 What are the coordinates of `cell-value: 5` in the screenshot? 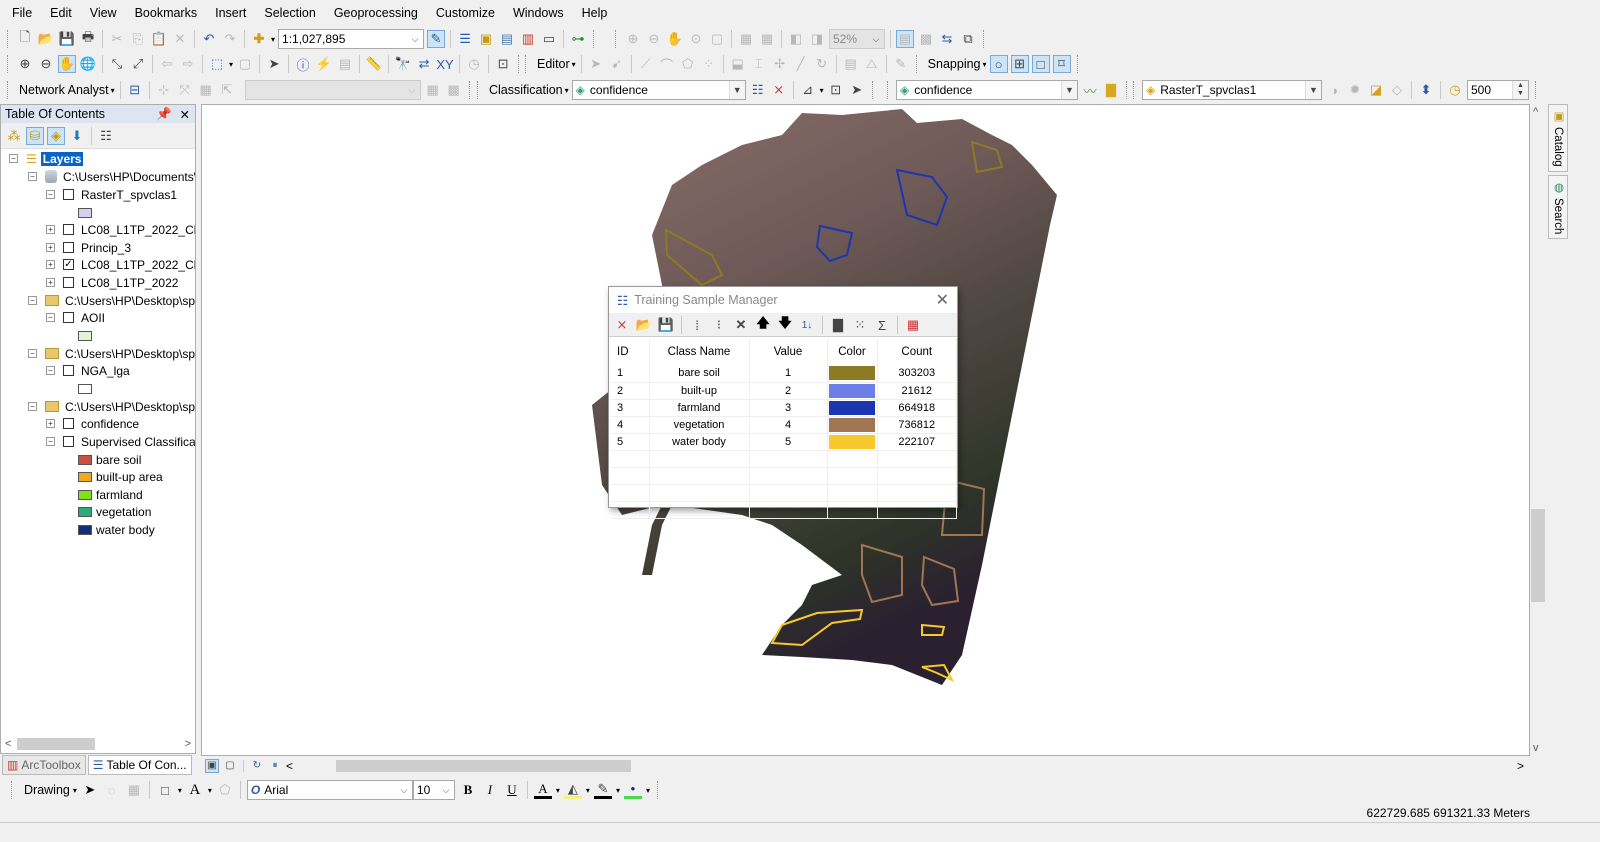 It's located at (788, 442).